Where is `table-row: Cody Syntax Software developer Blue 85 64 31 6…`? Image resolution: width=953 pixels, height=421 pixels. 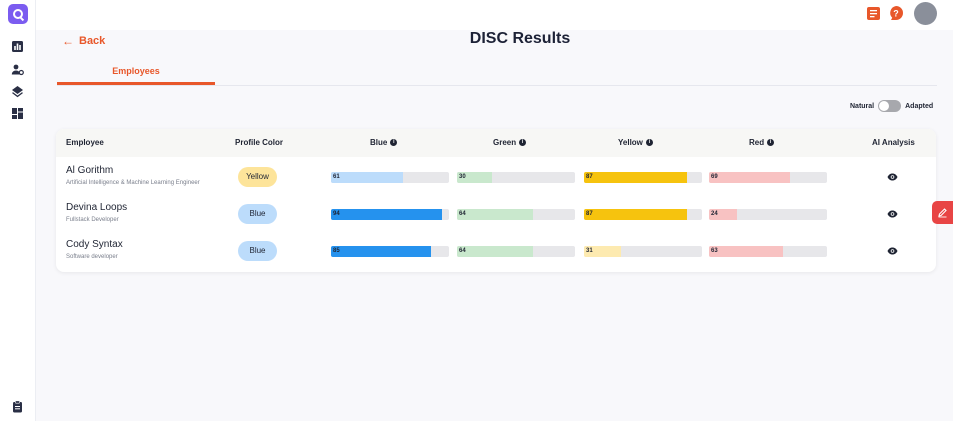 table-row: Cody Syntax Software developer Blue 85 64 31 6… is located at coordinates (496, 253).